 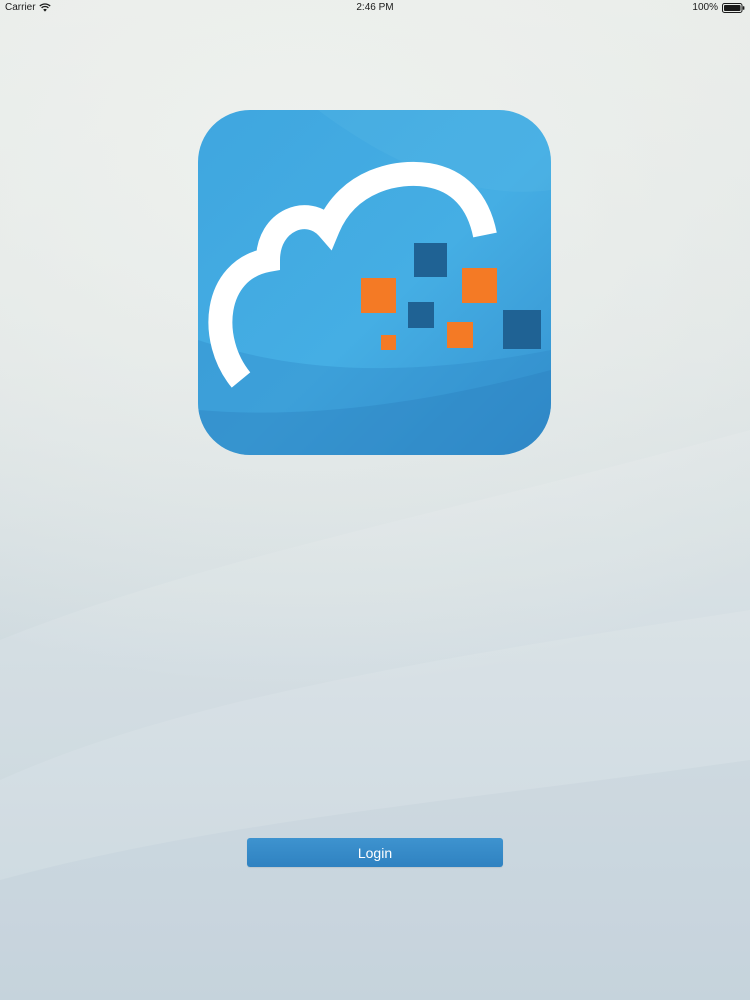 I want to click on status-time: 2:46 PM, so click(x=375, y=7).